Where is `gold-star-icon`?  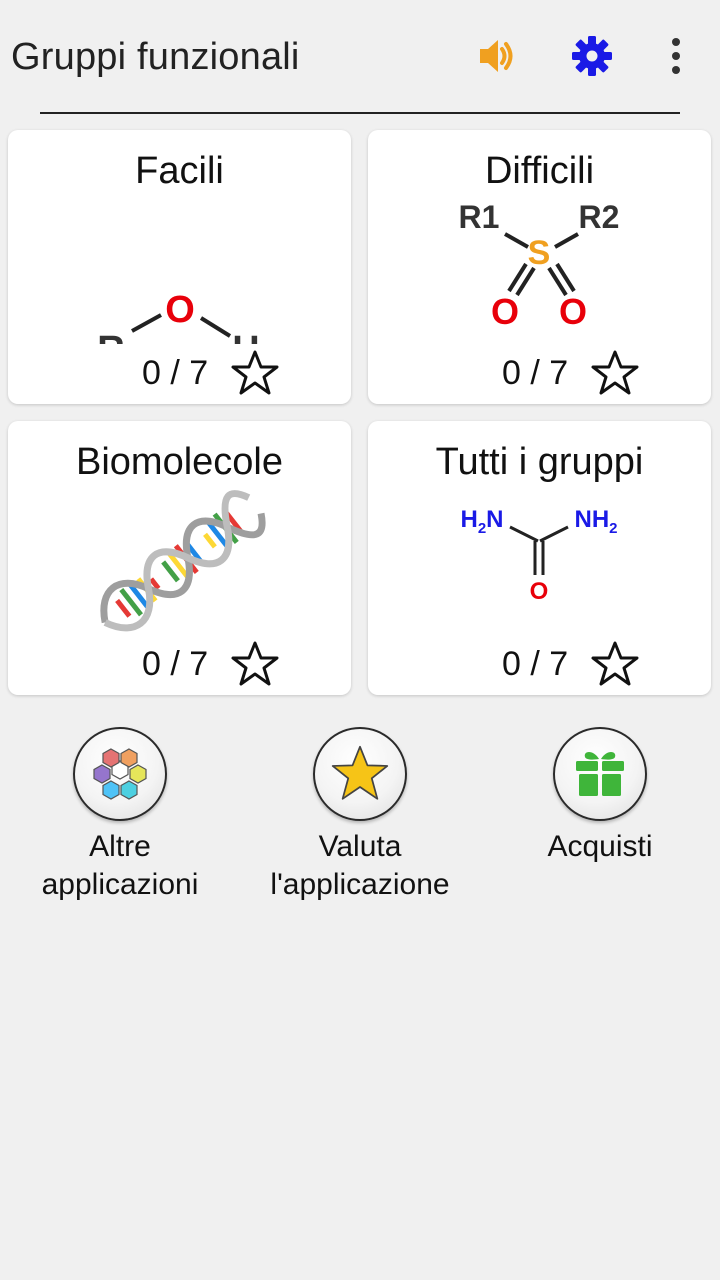 gold-star-icon is located at coordinates (360, 772).